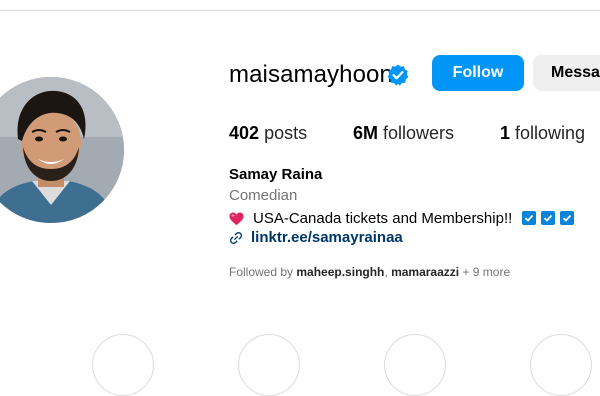 This screenshot has height=396, width=600. I want to click on followed-by-more: + 9 more, so click(486, 272).